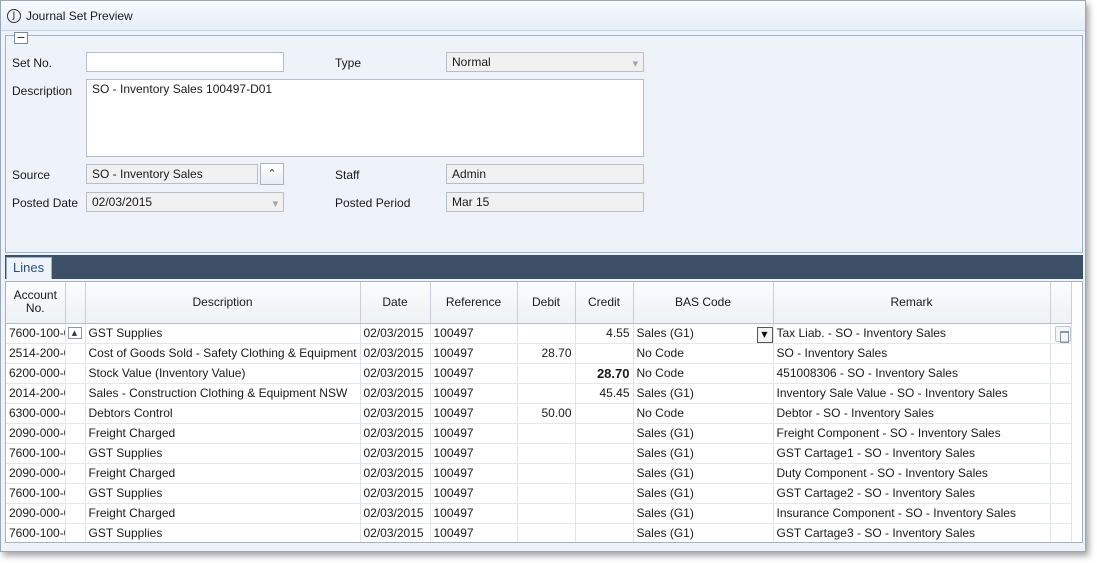 The image size is (1097, 563). What do you see at coordinates (545, 202) in the screenshot?
I see `posted-period-field: Mar 15` at bounding box center [545, 202].